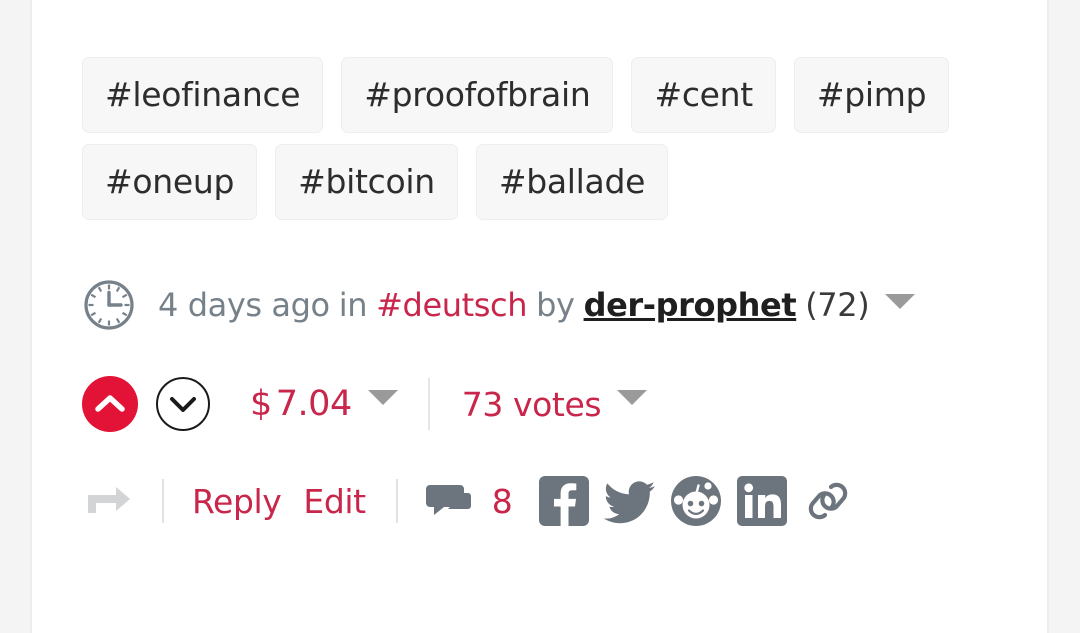 The width and height of the screenshot is (1080, 633). Describe the element at coordinates (690, 305) in the screenshot. I see `author-link: der-prophet` at that location.